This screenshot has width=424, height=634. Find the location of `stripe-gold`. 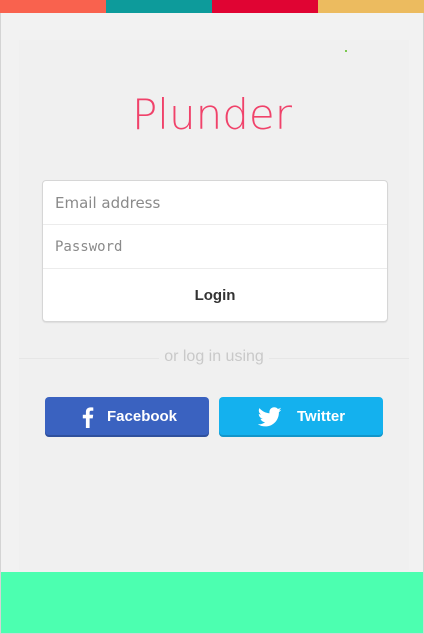

stripe-gold is located at coordinates (371, 6).